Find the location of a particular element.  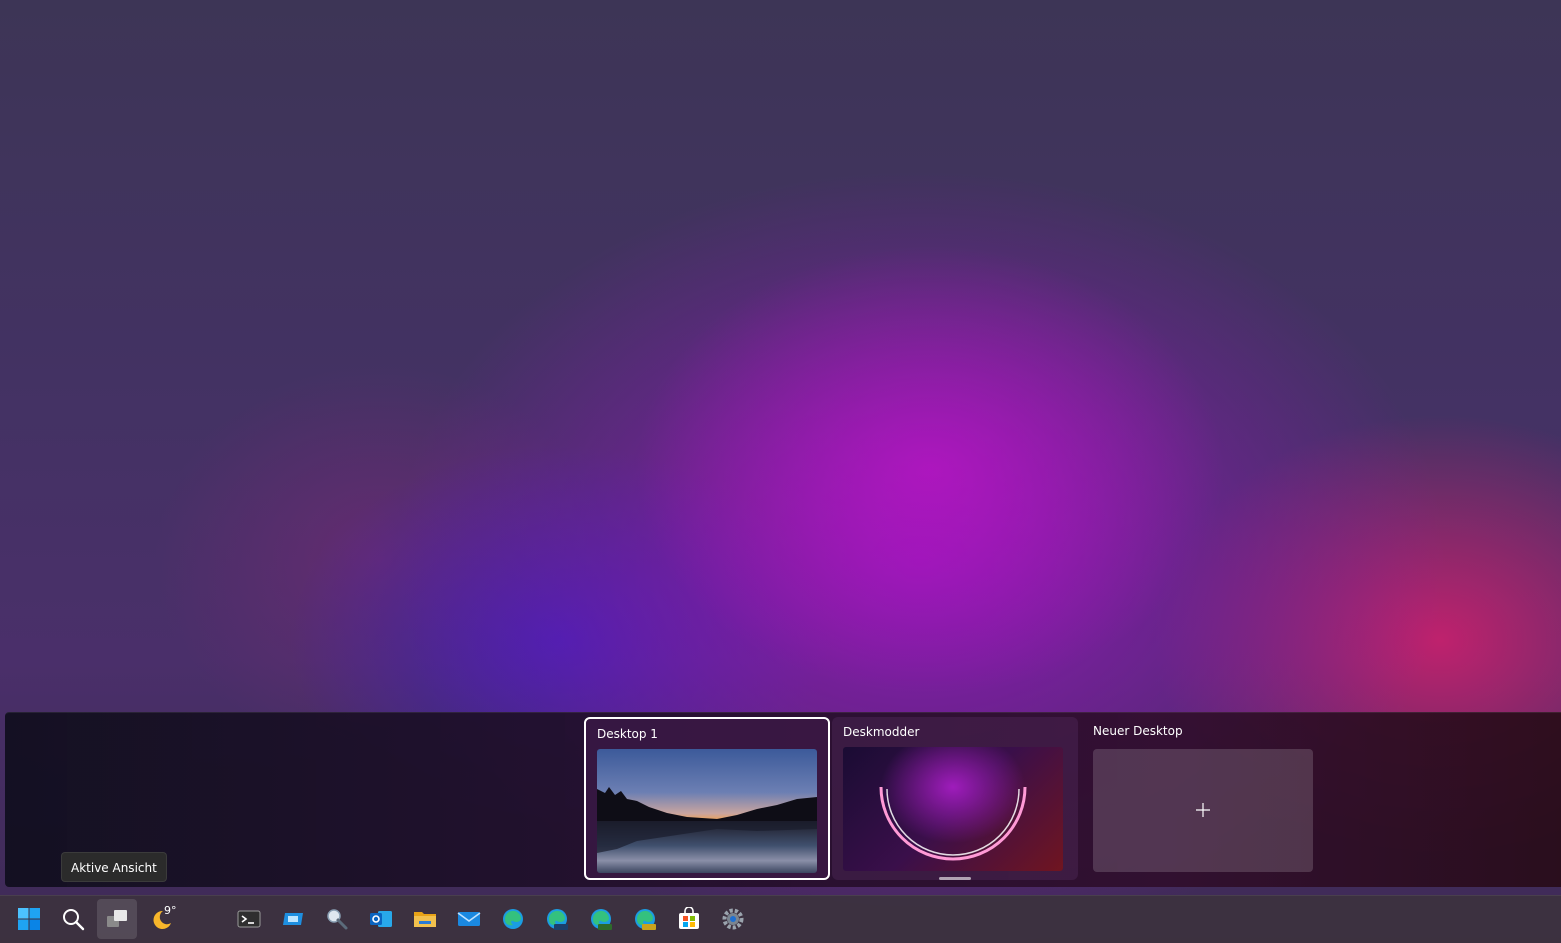

windows-start-icon is located at coordinates (29, 919).